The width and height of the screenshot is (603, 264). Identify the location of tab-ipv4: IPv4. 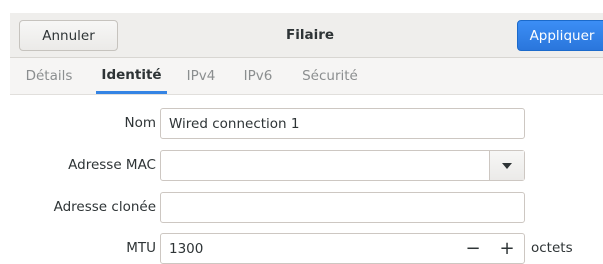
(201, 76).